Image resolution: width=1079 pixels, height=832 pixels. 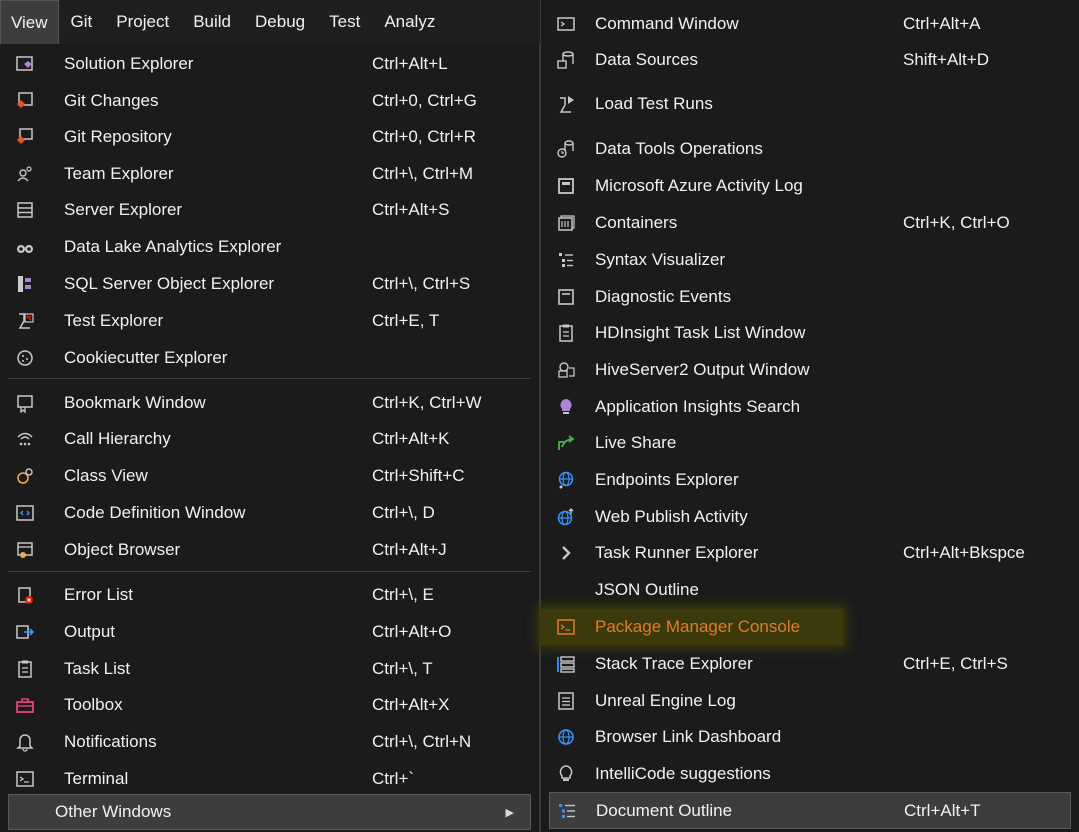 I want to click on web-publish-icon, so click(x=566, y=517).